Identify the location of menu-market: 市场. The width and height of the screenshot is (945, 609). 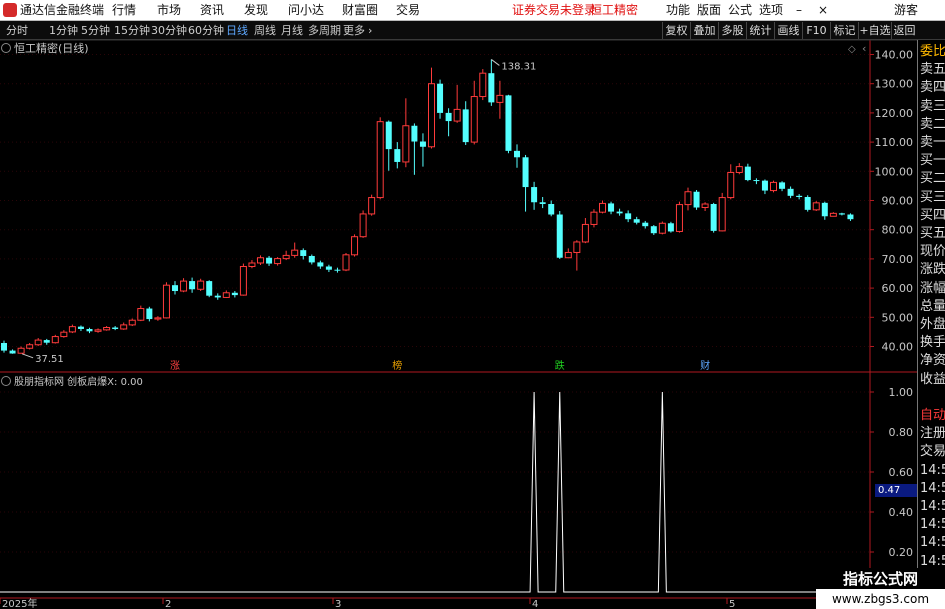
(169, 10).